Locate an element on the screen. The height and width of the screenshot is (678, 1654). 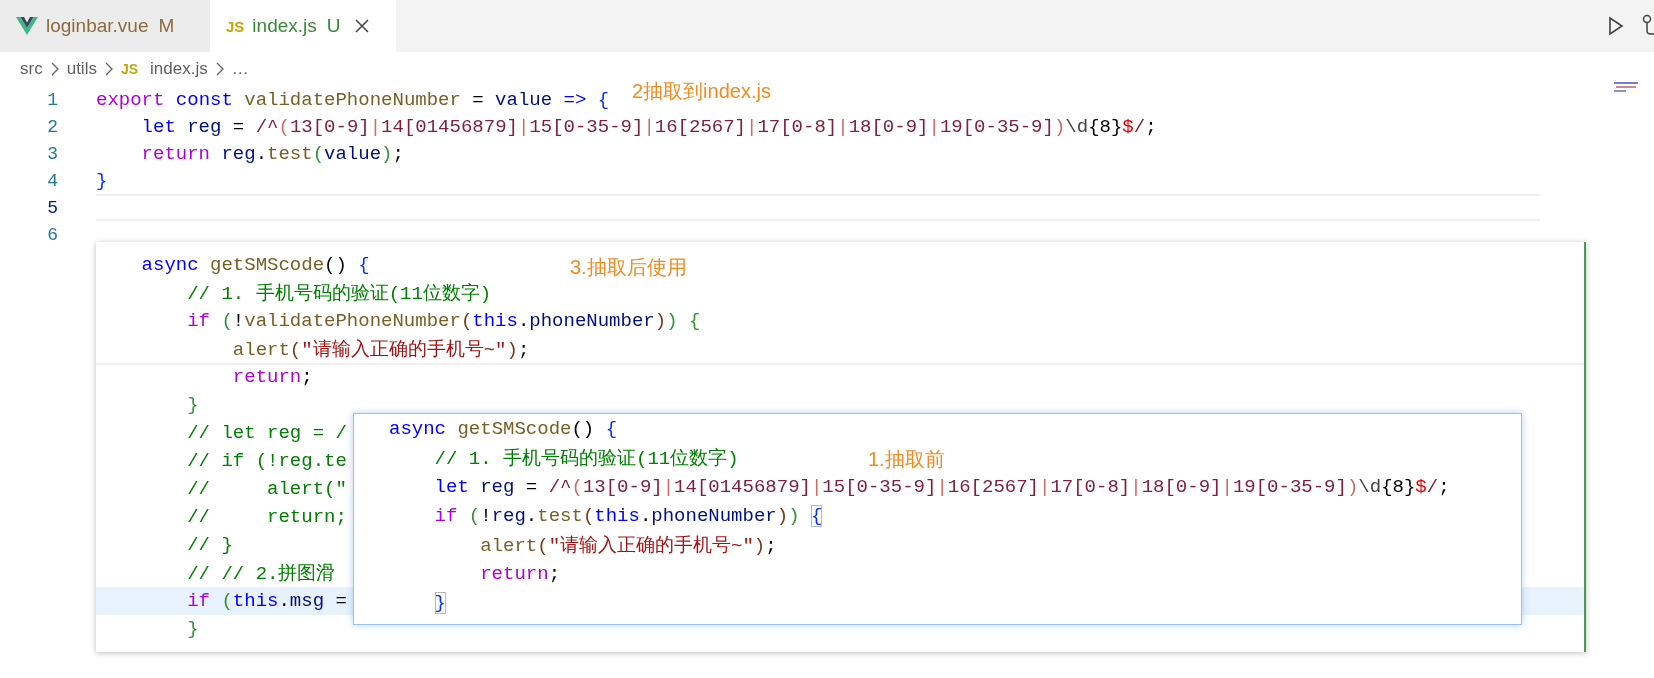
line-number: 5 is located at coordinates (52, 207).